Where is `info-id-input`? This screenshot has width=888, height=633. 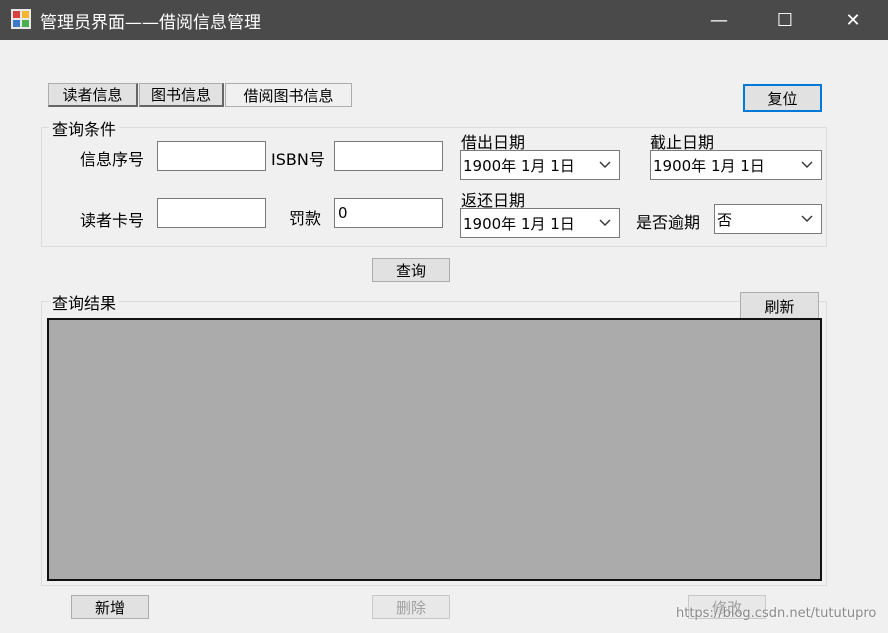 info-id-input is located at coordinates (211, 156).